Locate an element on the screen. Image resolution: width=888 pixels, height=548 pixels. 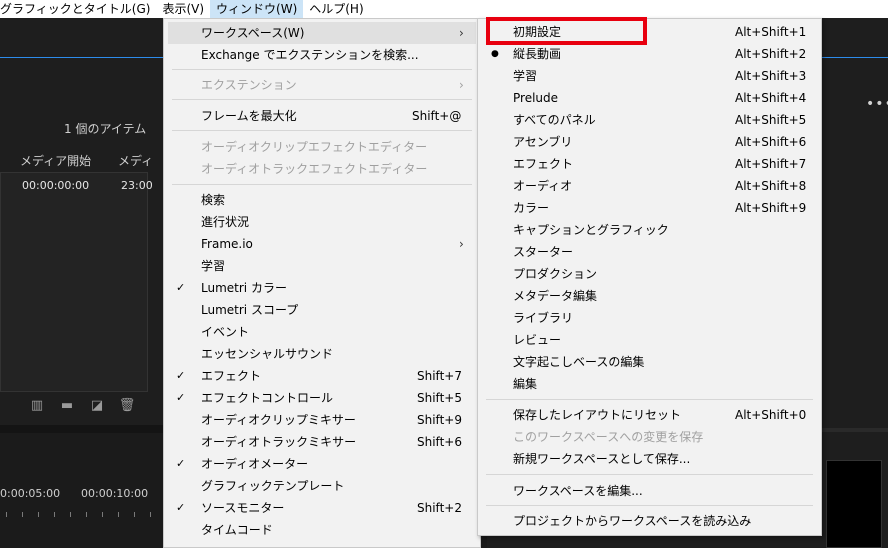
workspace-item-learning: 学習 Alt+Shift+3 is located at coordinates (649, 76).